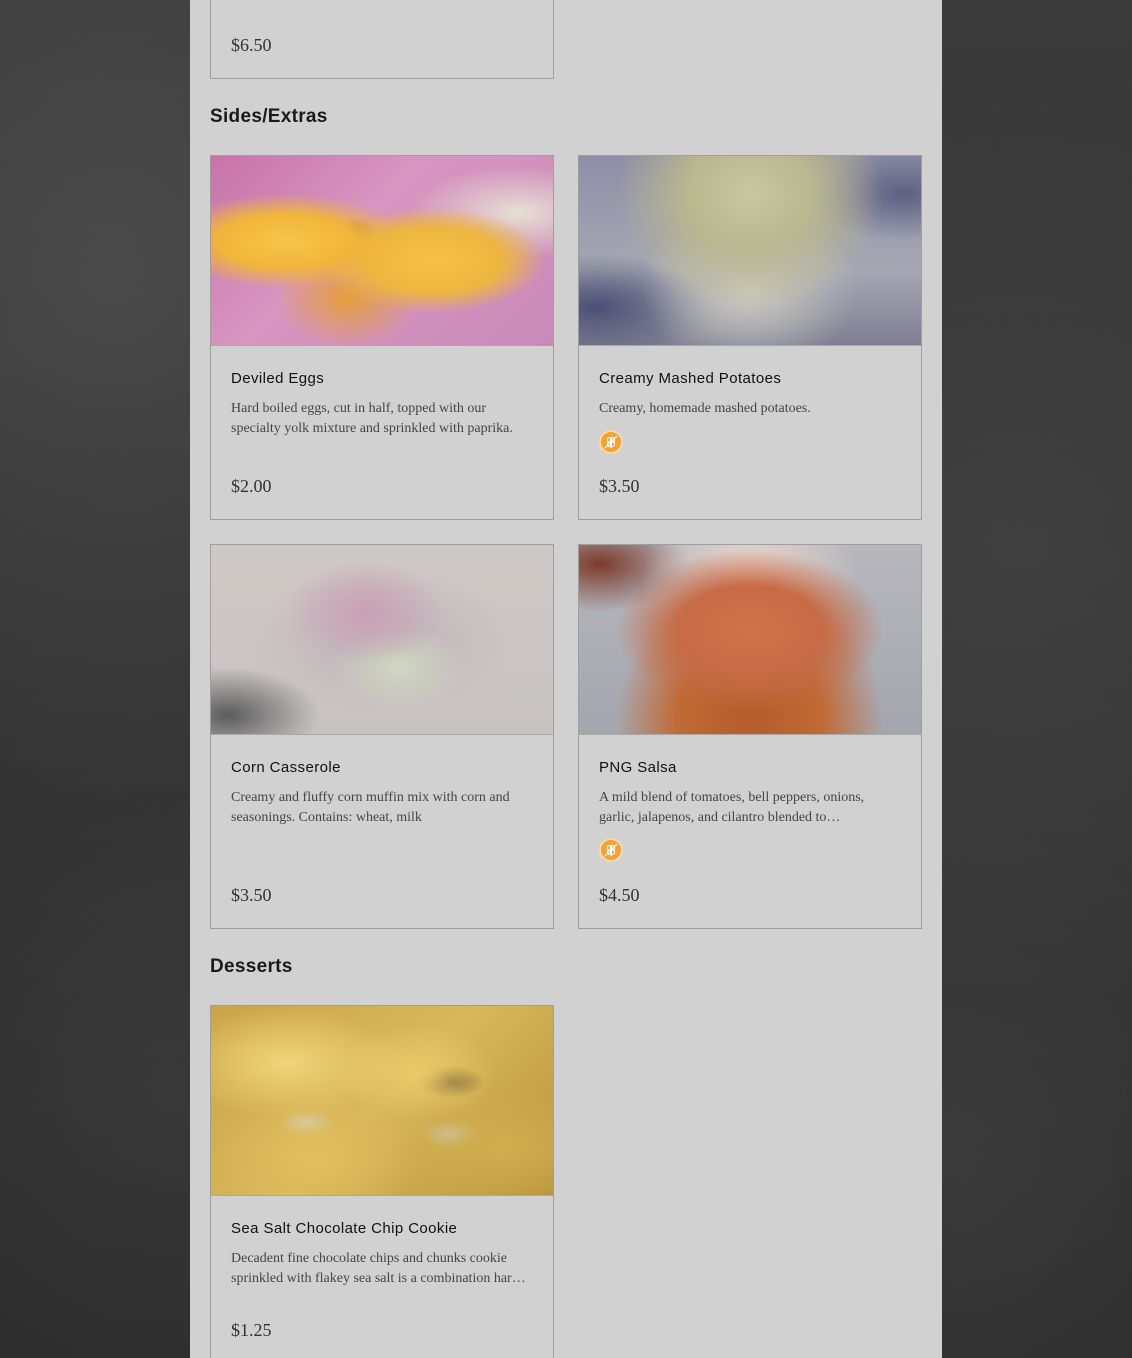  What do you see at coordinates (344, 1228) in the screenshot?
I see `menu-item-name: Sea Salt Chocolate Chip Cookie` at bounding box center [344, 1228].